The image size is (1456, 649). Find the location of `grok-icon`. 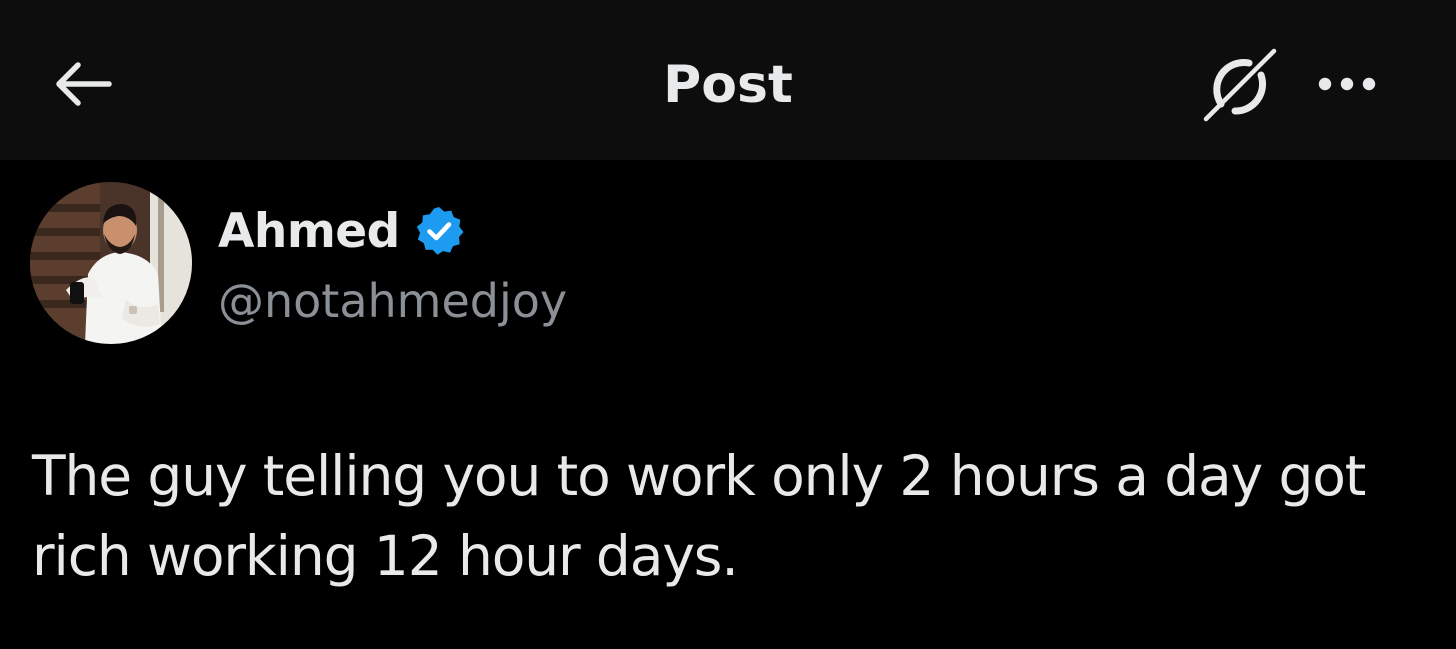

grok-icon is located at coordinates (1240, 85).